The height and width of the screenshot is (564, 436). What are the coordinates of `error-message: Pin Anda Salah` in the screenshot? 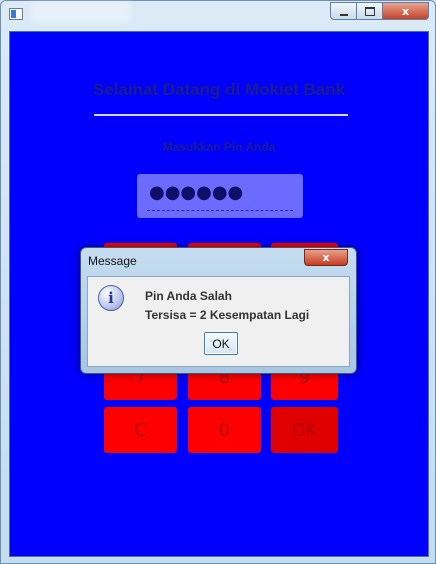 It's located at (188, 296).